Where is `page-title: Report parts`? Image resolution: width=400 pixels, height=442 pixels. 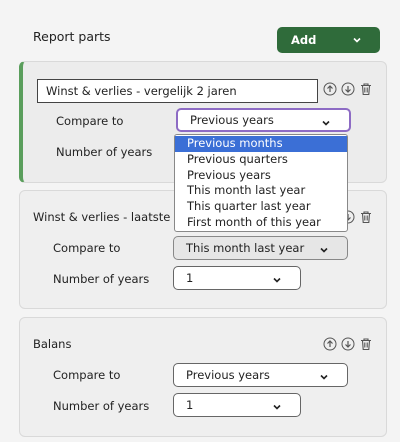 page-title: Report parts is located at coordinates (72, 36).